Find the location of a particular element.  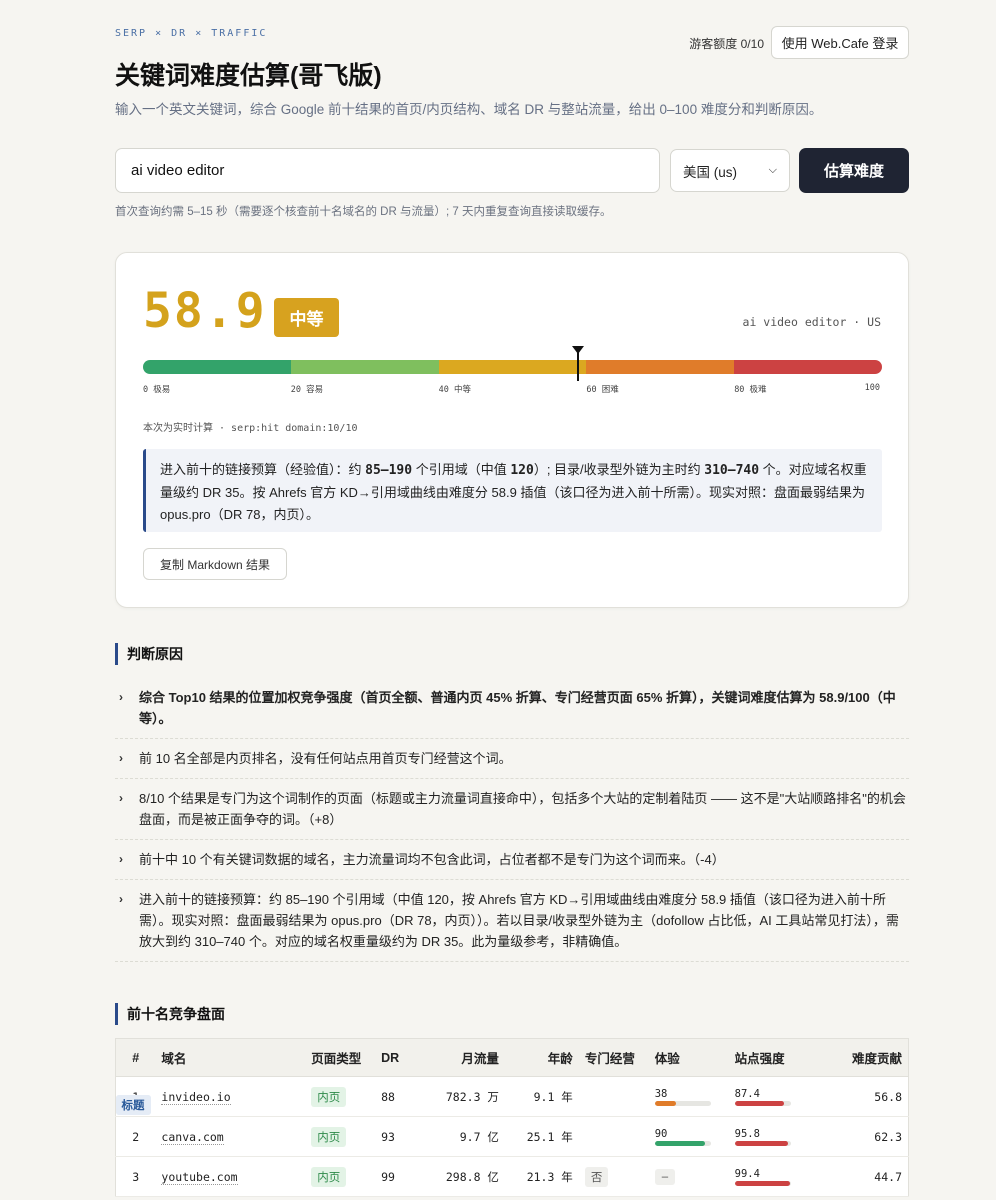

traffic-value: 9.7 亿 is located at coordinates (479, 1136).